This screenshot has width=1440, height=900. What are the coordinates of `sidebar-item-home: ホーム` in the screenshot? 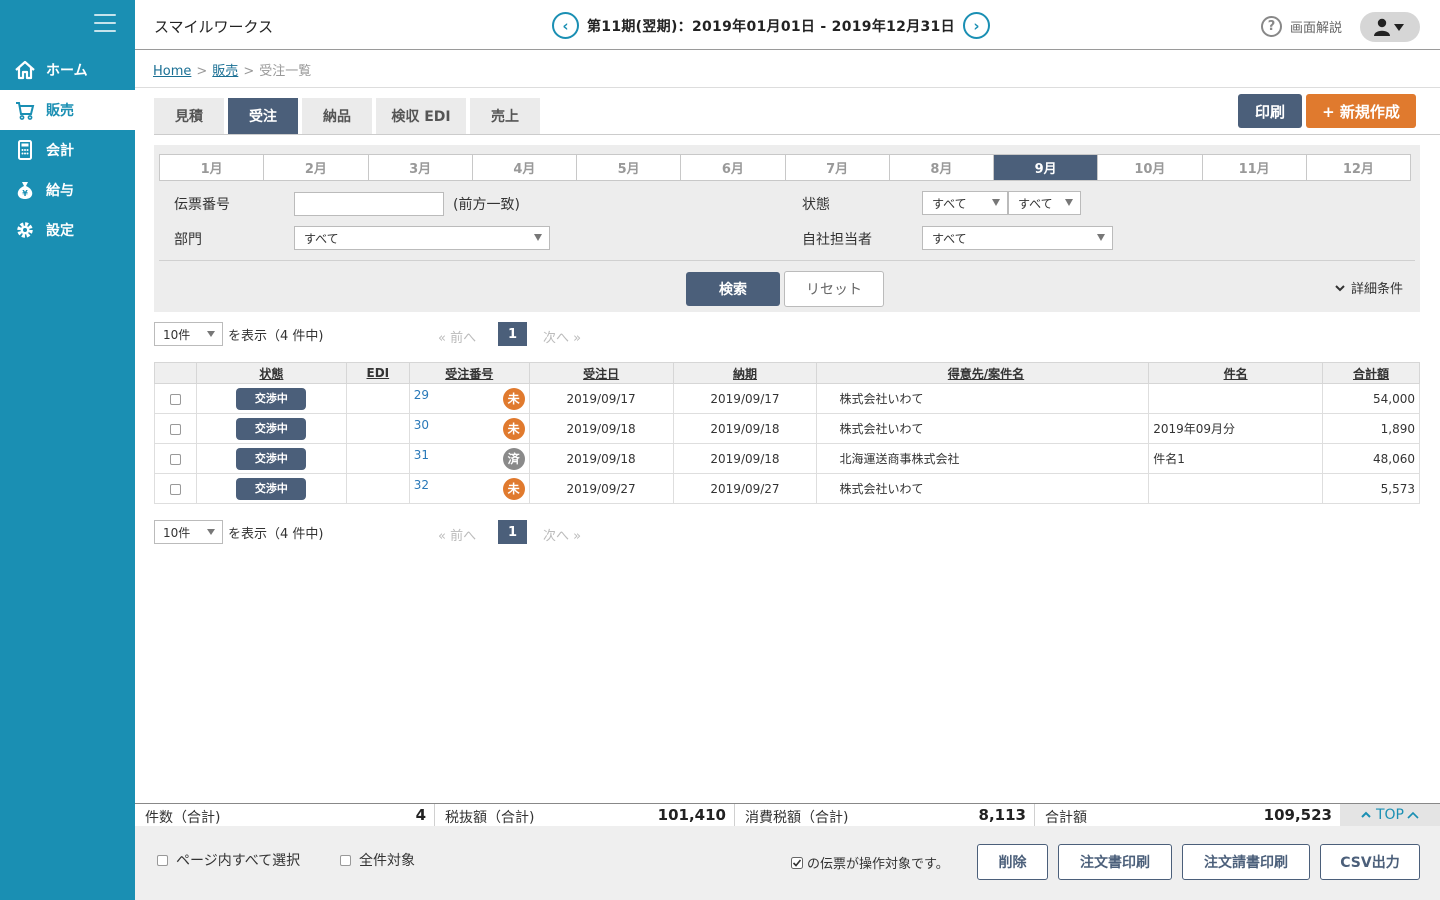 It's located at (67, 70).